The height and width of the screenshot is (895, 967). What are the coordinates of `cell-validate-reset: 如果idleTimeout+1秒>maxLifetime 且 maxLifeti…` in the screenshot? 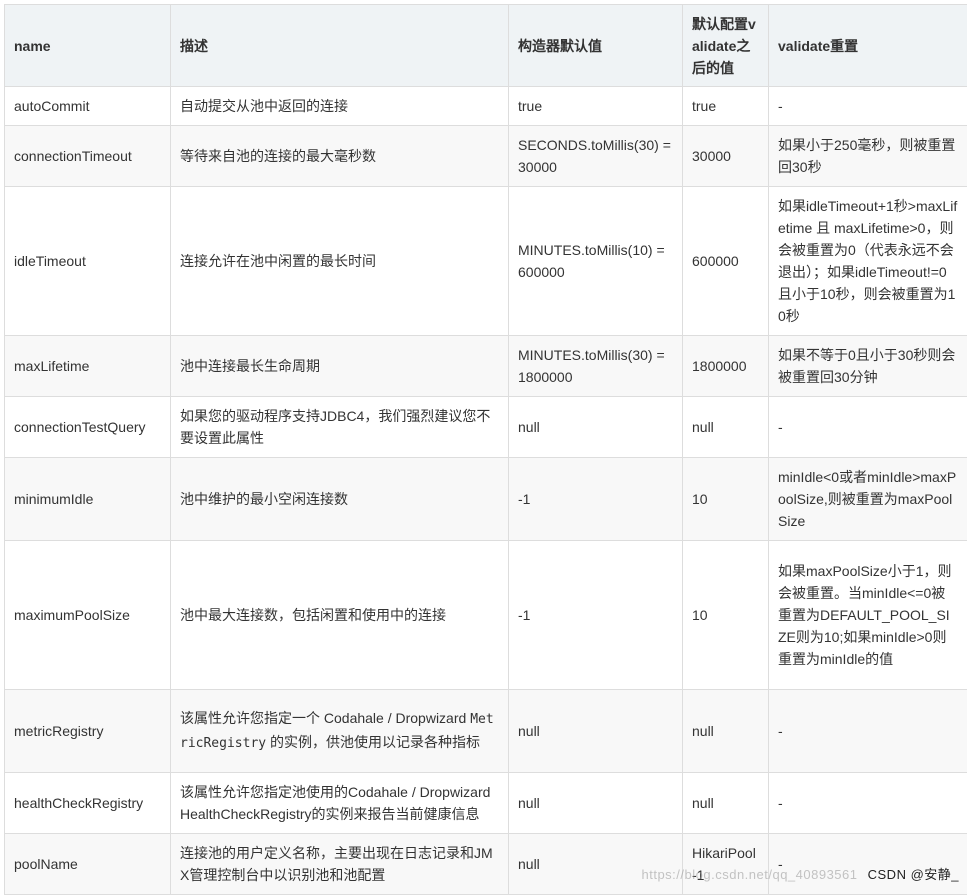 It's located at (868, 261).